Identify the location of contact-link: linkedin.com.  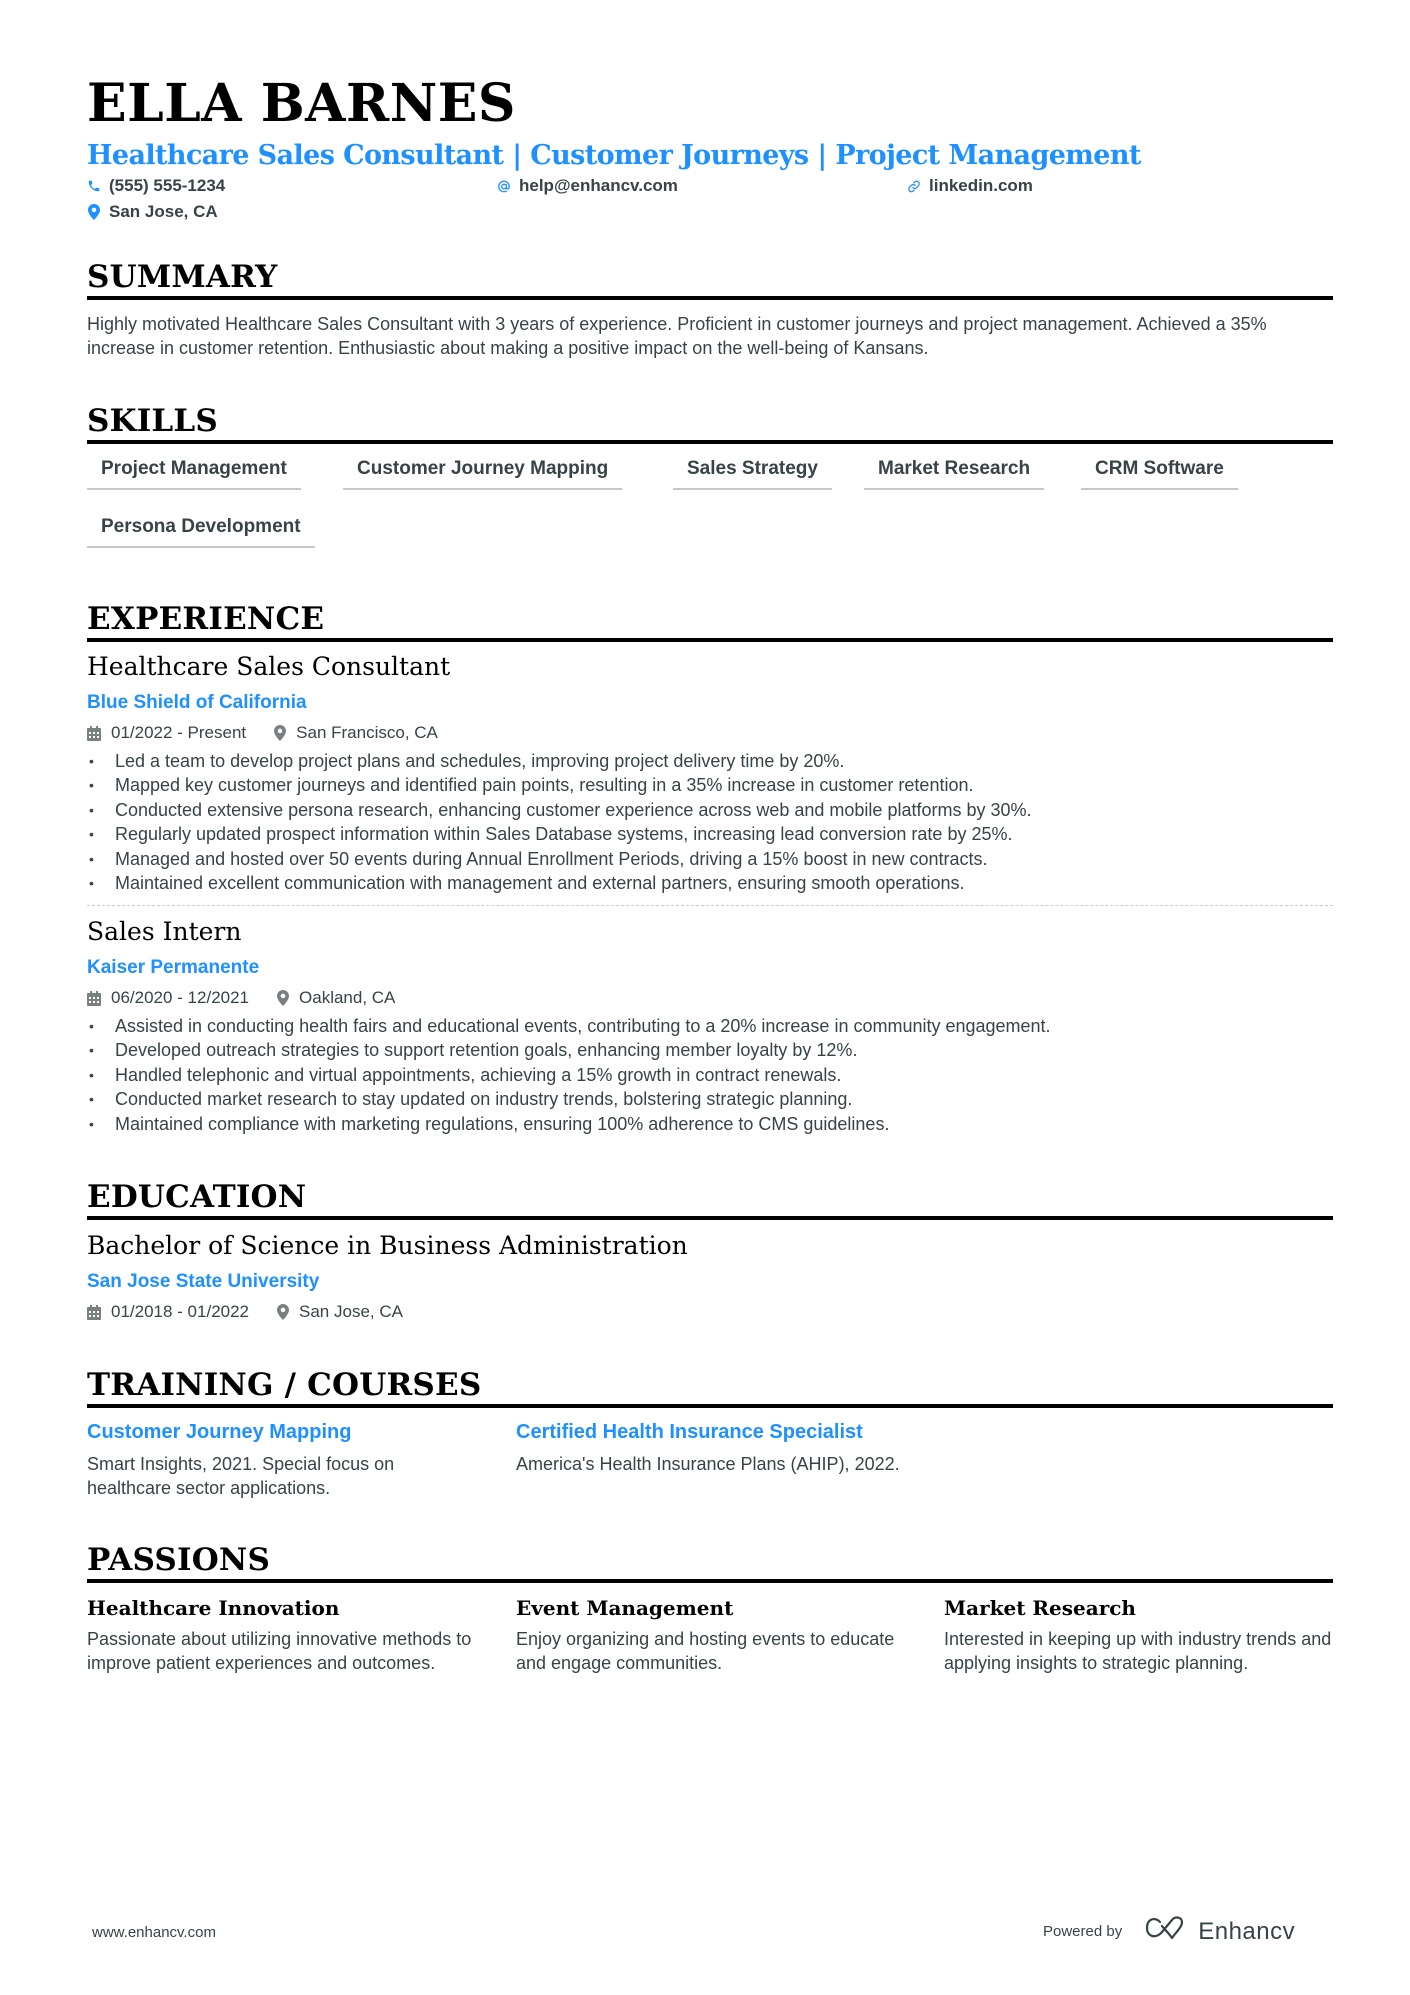
(970, 186).